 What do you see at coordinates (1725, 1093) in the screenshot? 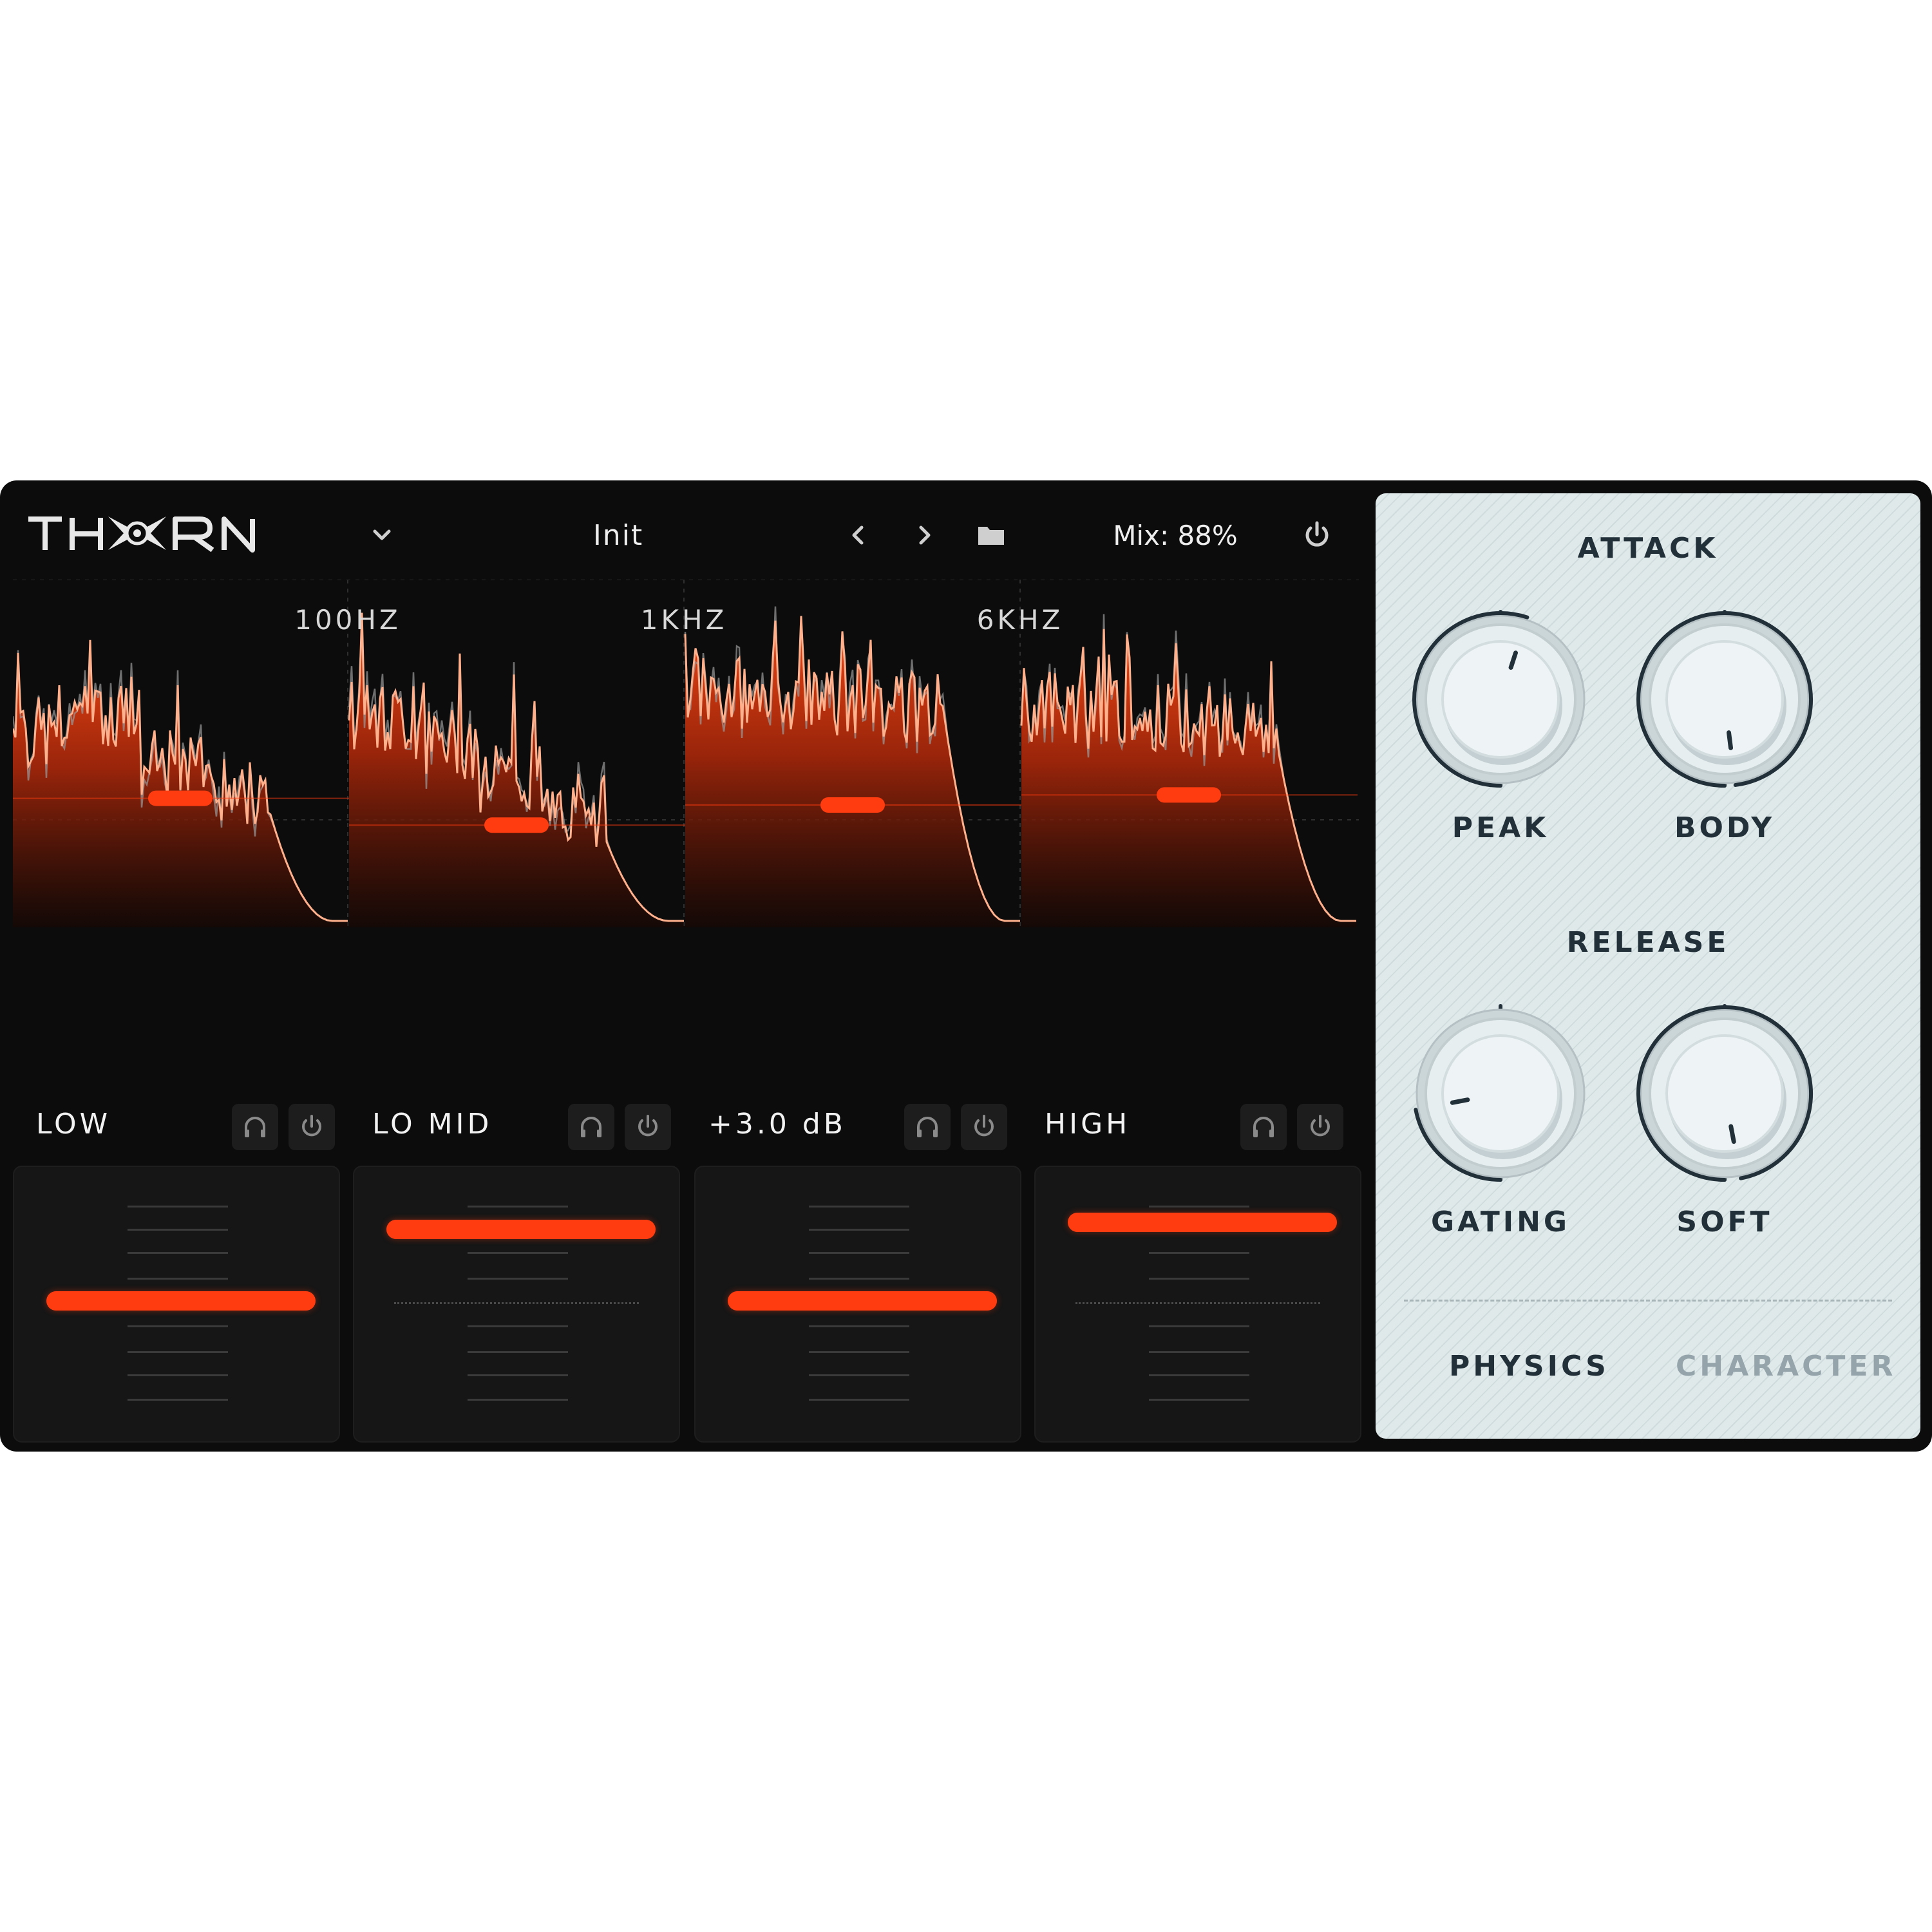
I see `soft-knob` at bounding box center [1725, 1093].